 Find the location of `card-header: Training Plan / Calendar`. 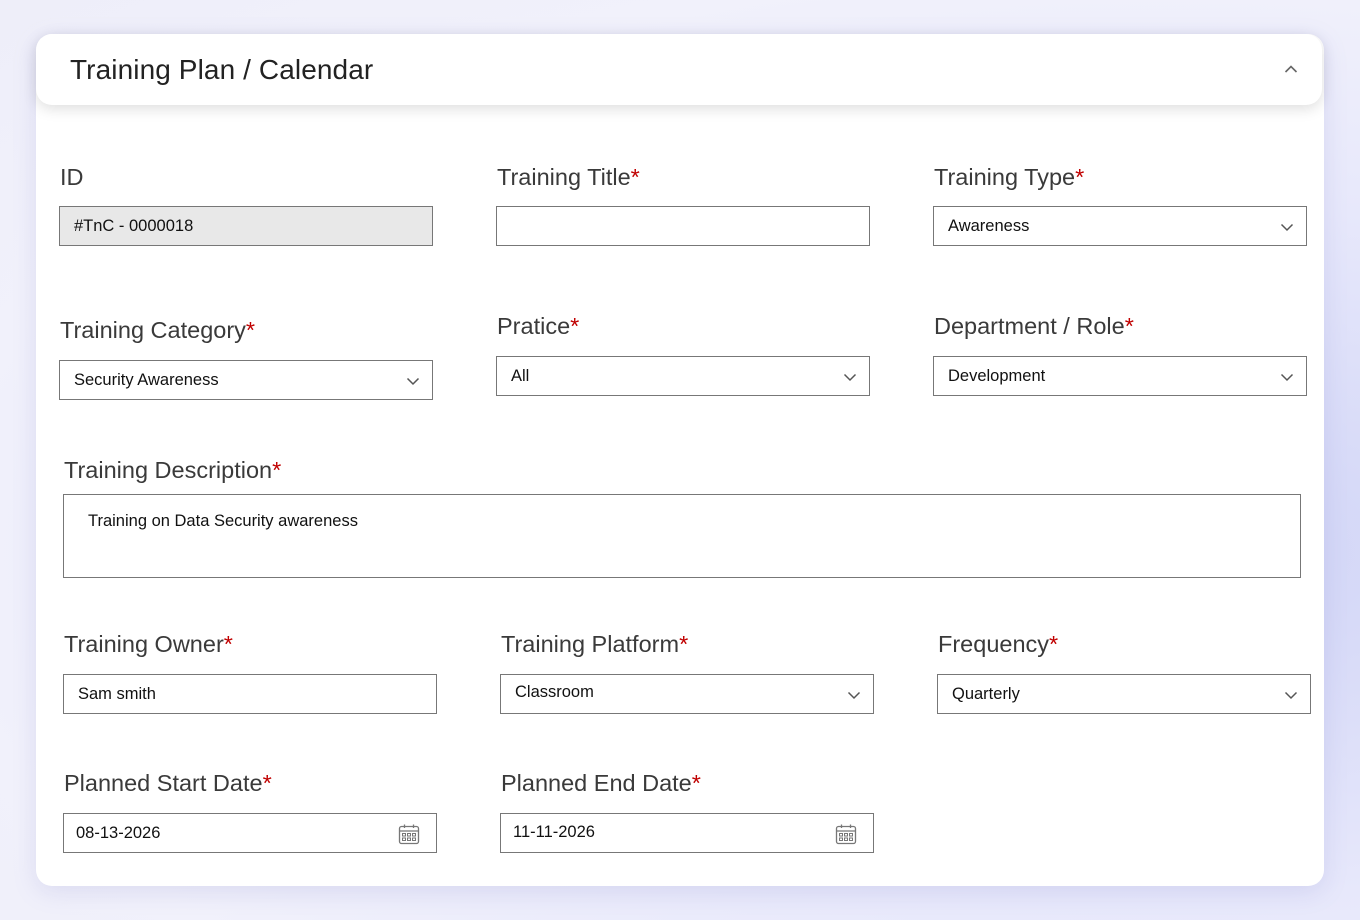

card-header: Training Plan / Calendar is located at coordinates (679, 69).